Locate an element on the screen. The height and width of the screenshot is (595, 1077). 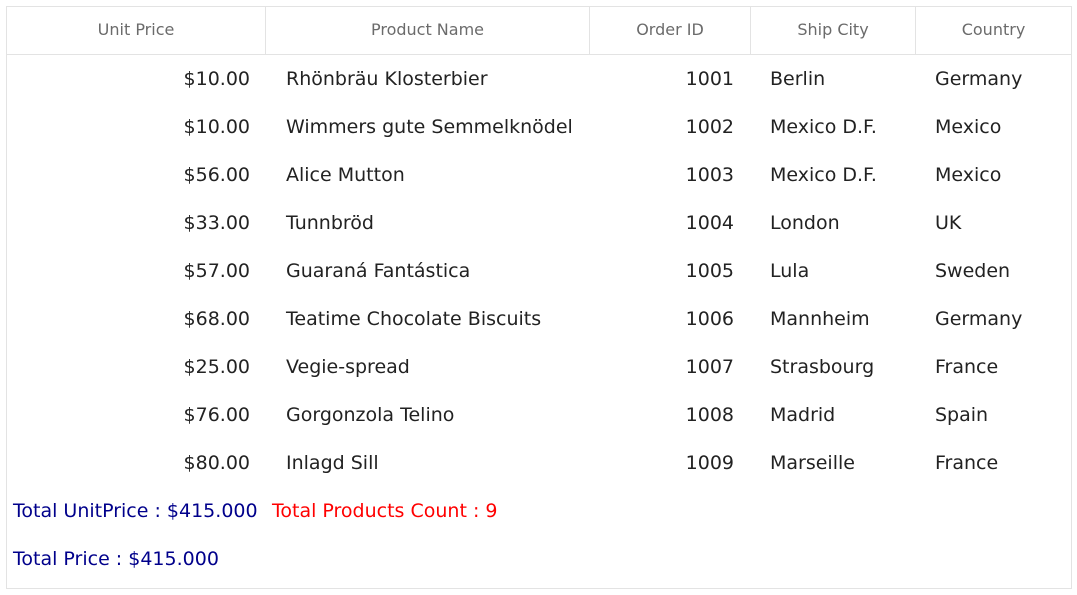
ship-city-cell: Madrid is located at coordinates (803, 415).